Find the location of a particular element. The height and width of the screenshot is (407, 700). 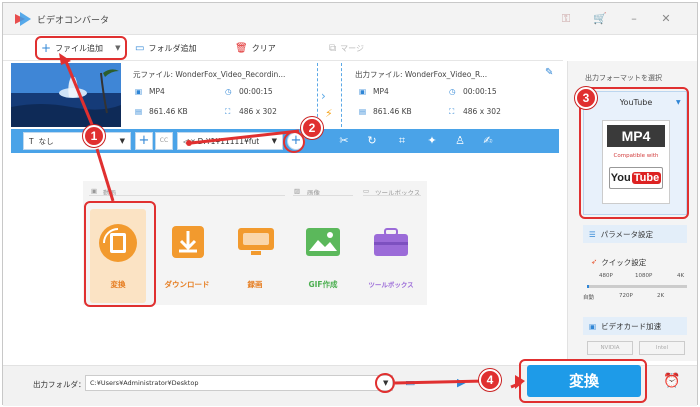

step-badge: 4 is located at coordinates (490, 380).